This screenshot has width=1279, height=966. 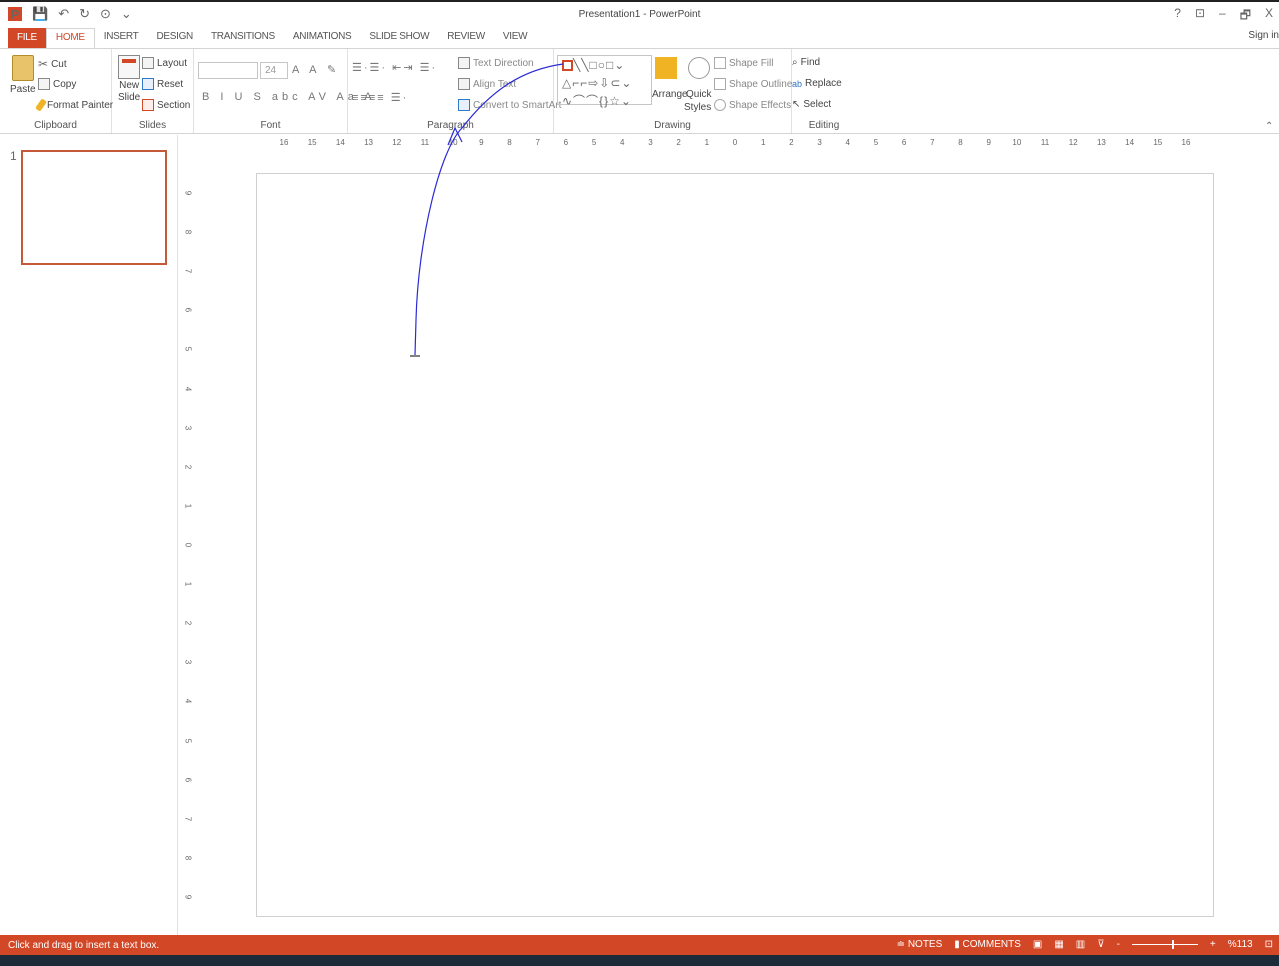 I want to click on tab-animations: ANIMATIONS, so click(x=322, y=38).